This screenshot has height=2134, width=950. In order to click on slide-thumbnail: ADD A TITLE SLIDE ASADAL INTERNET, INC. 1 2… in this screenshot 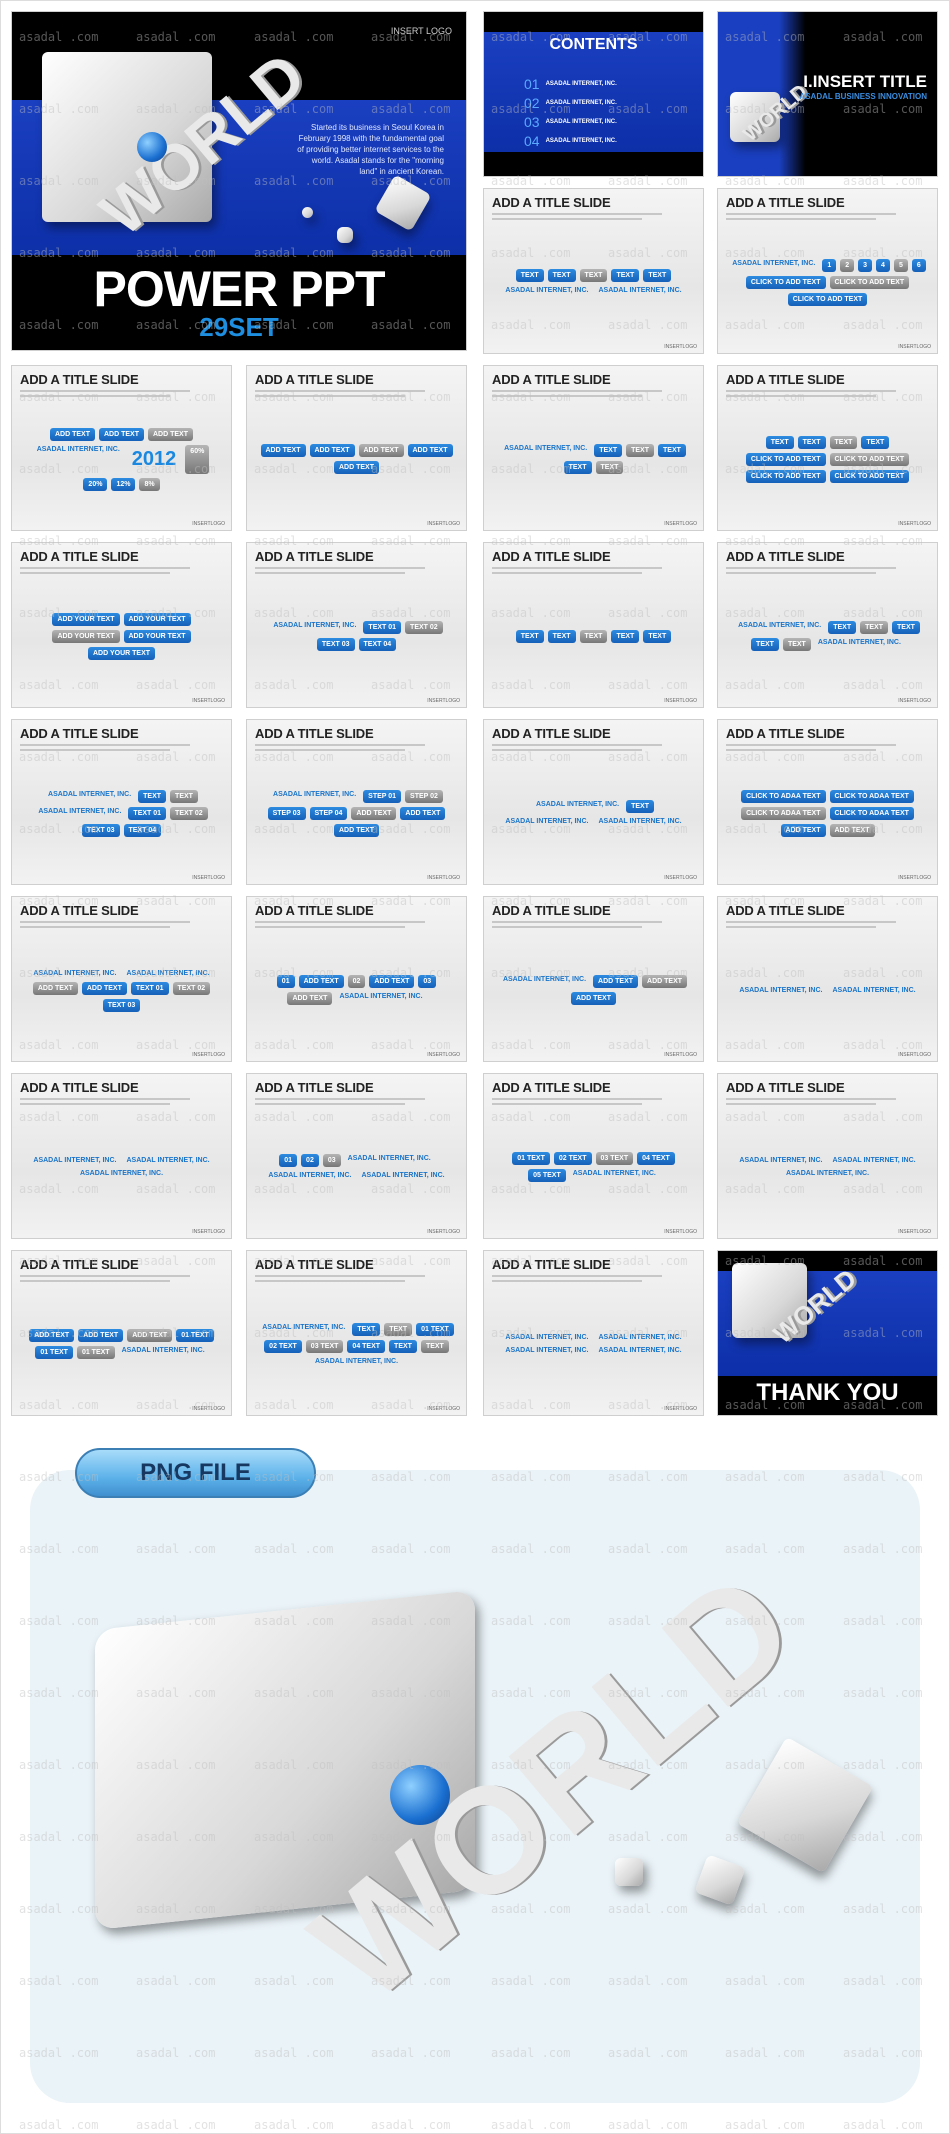, I will do `click(827, 271)`.